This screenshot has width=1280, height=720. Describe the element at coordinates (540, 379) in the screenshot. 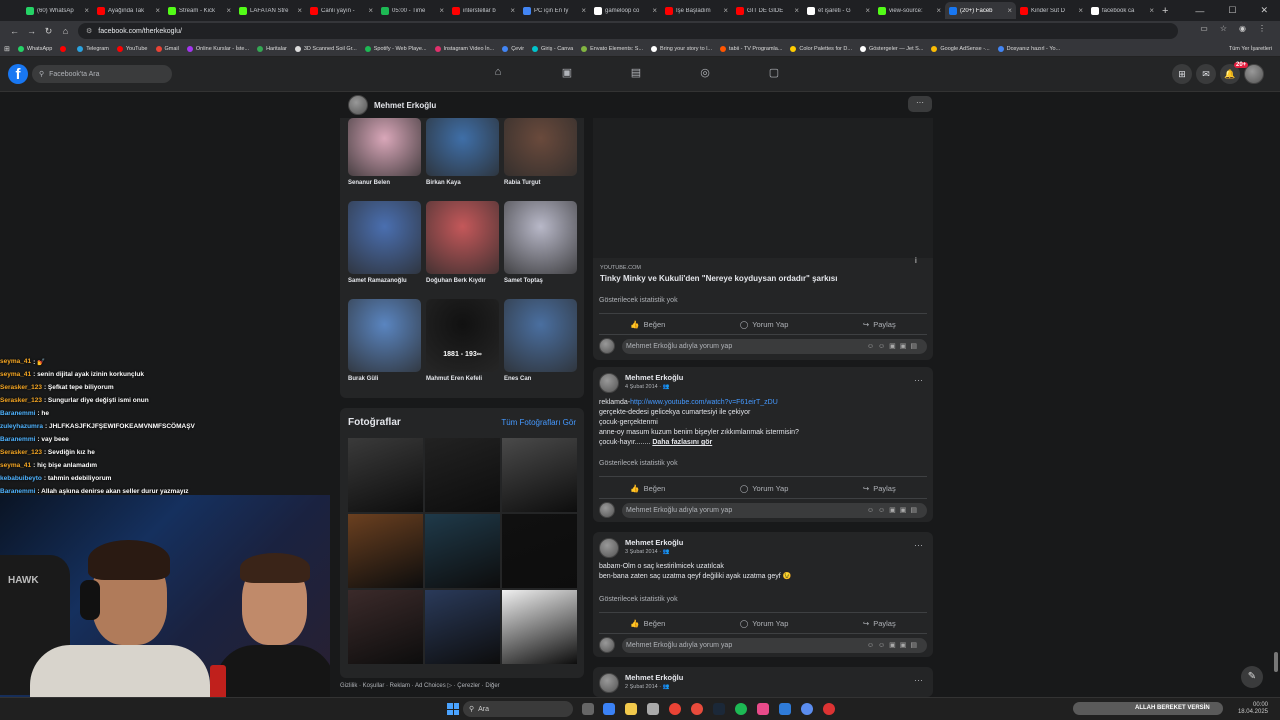

I see `friend-name: Enes Can` at that location.